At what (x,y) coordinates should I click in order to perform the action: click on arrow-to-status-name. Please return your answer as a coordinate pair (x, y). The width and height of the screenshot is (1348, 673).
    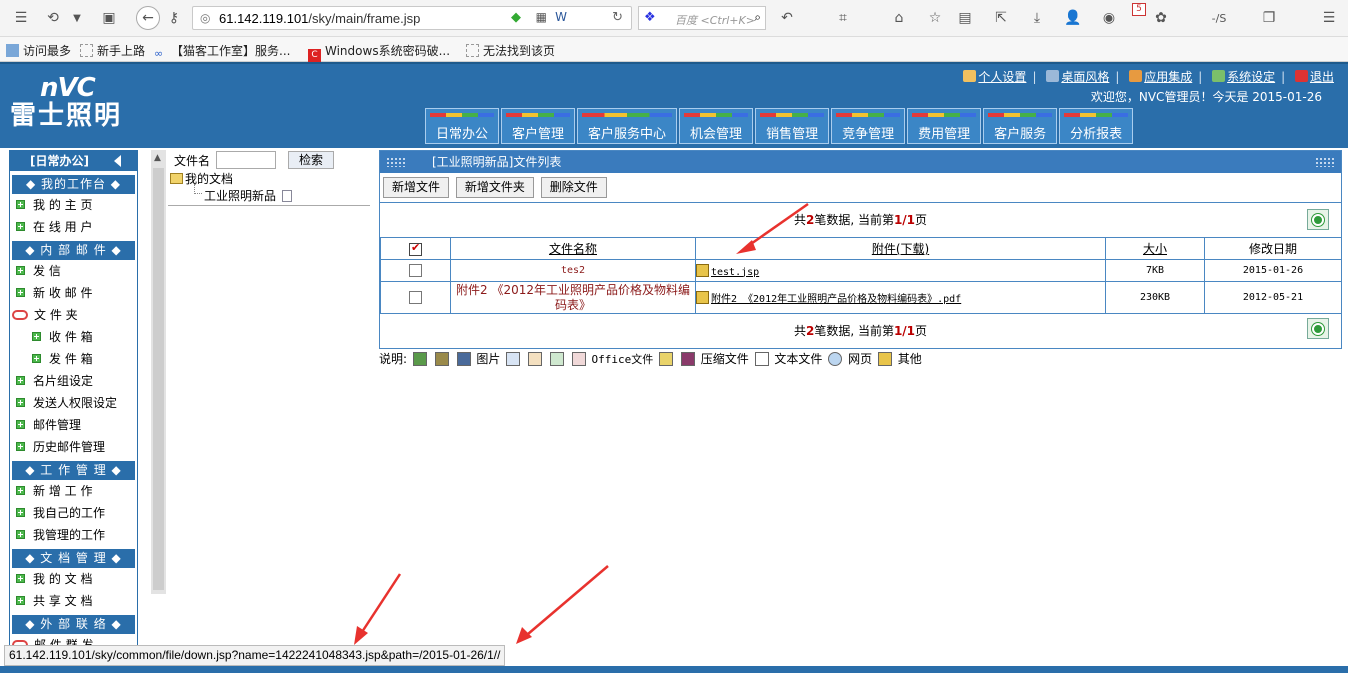
    Looking at the image, I should click on (378, 609).